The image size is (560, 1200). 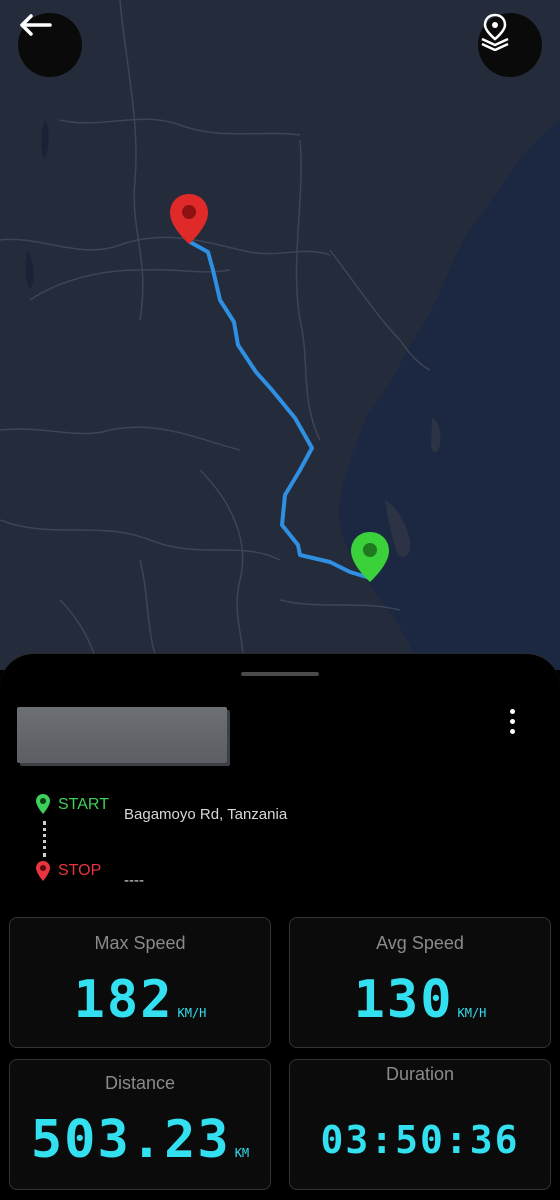 I want to click on avg-speed-label: Avg Speed, so click(x=420, y=943).